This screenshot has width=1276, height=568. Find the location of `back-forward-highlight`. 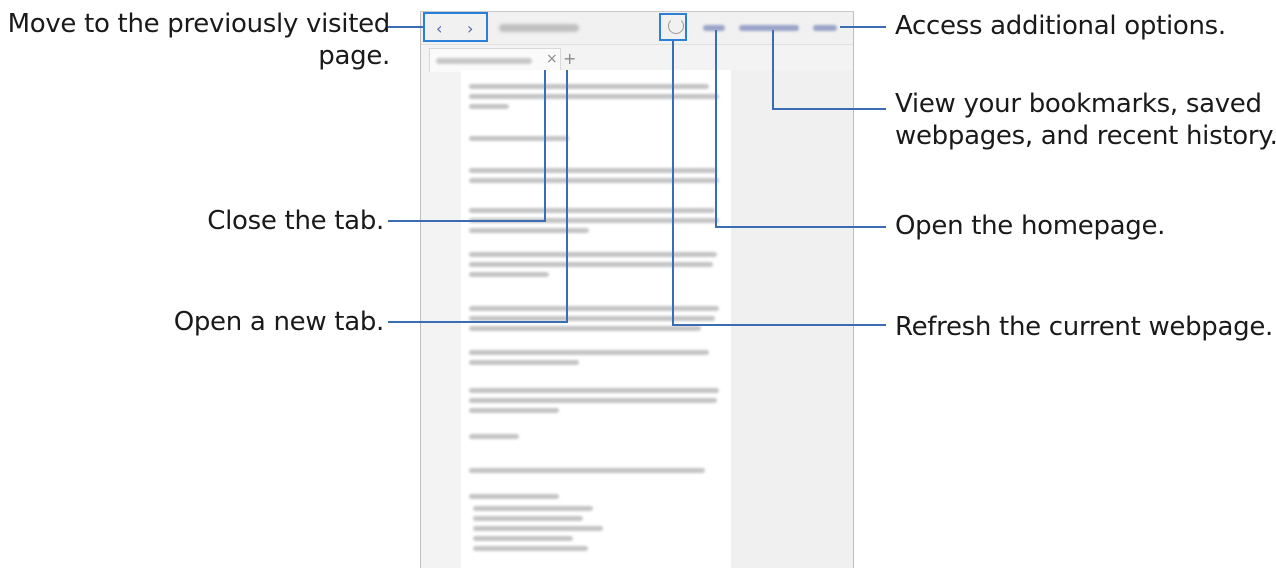

back-forward-highlight is located at coordinates (455, 27).